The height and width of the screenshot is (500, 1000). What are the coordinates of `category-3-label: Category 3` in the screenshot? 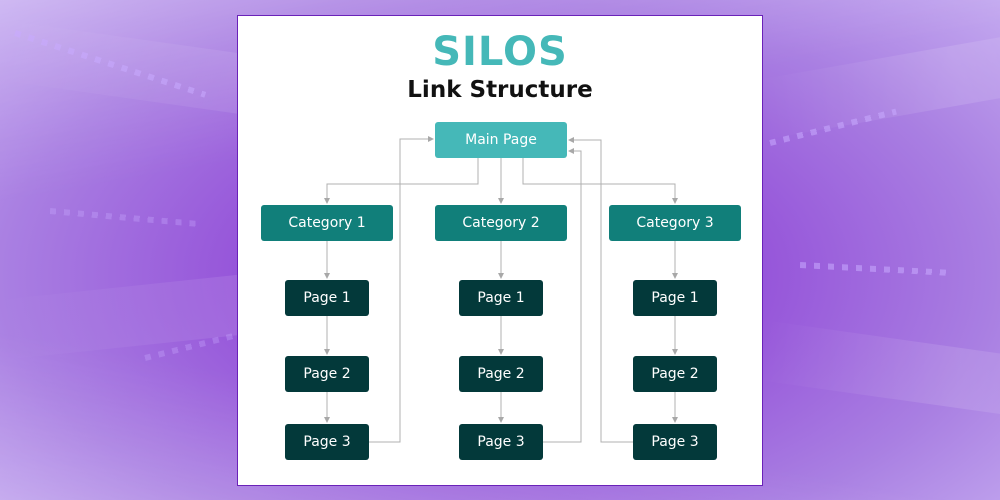 It's located at (675, 223).